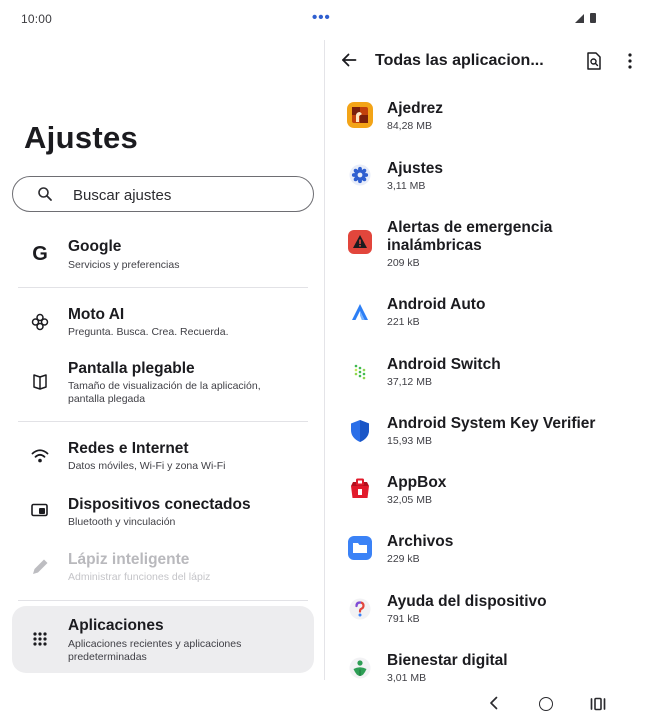  I want to click on app-row-android-auto: Android Auto 221 kB, so click(488, 314).